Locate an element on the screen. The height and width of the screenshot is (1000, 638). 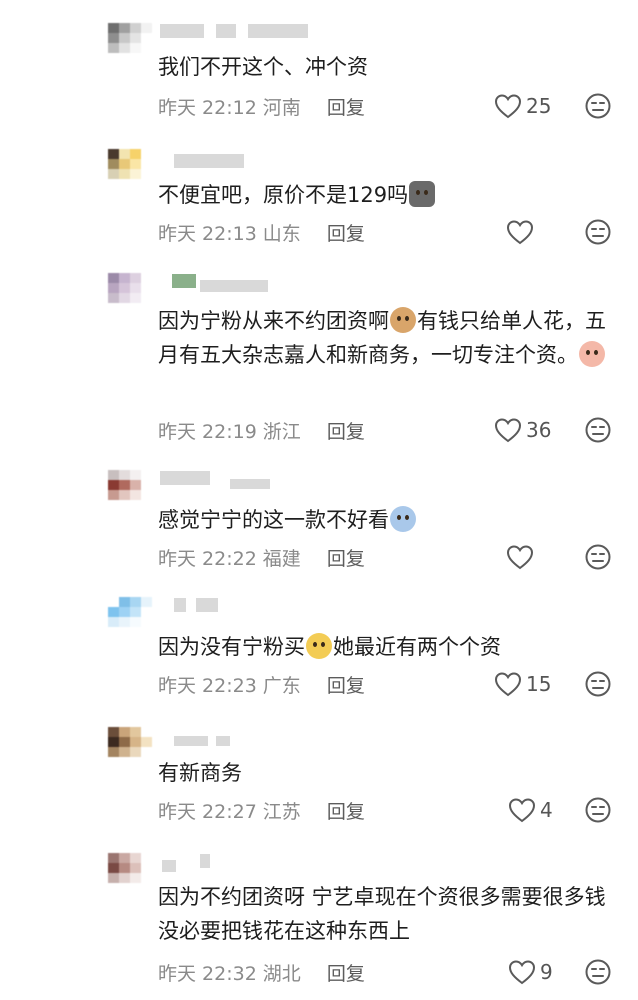
like-button: 9 is located at coordinates (530, 972).